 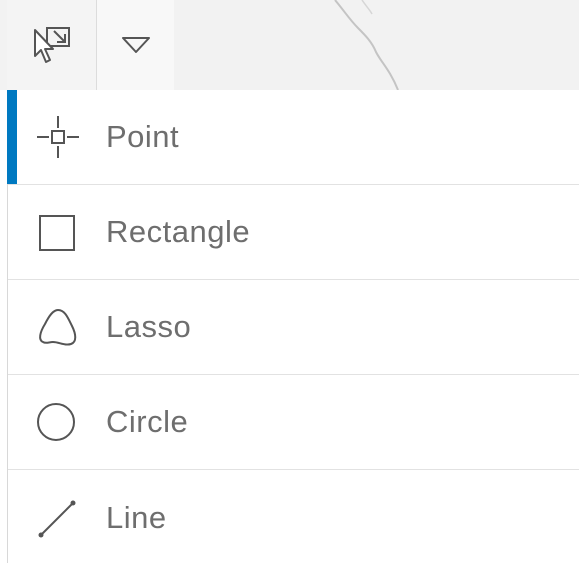 What do you see at coordinates (136, 517) in the screenshot?
I see `menu-item-label: Line` at bounding box center [136, 517].